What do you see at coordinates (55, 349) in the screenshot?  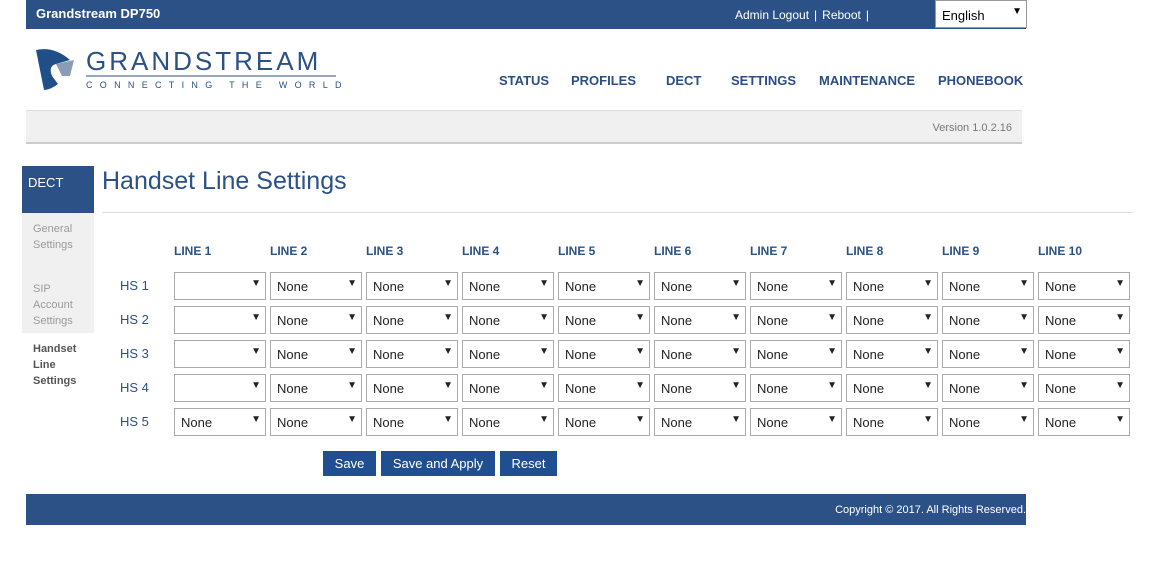 I see `sidebar-item-label: Handset` at bounding box center [55, 349].